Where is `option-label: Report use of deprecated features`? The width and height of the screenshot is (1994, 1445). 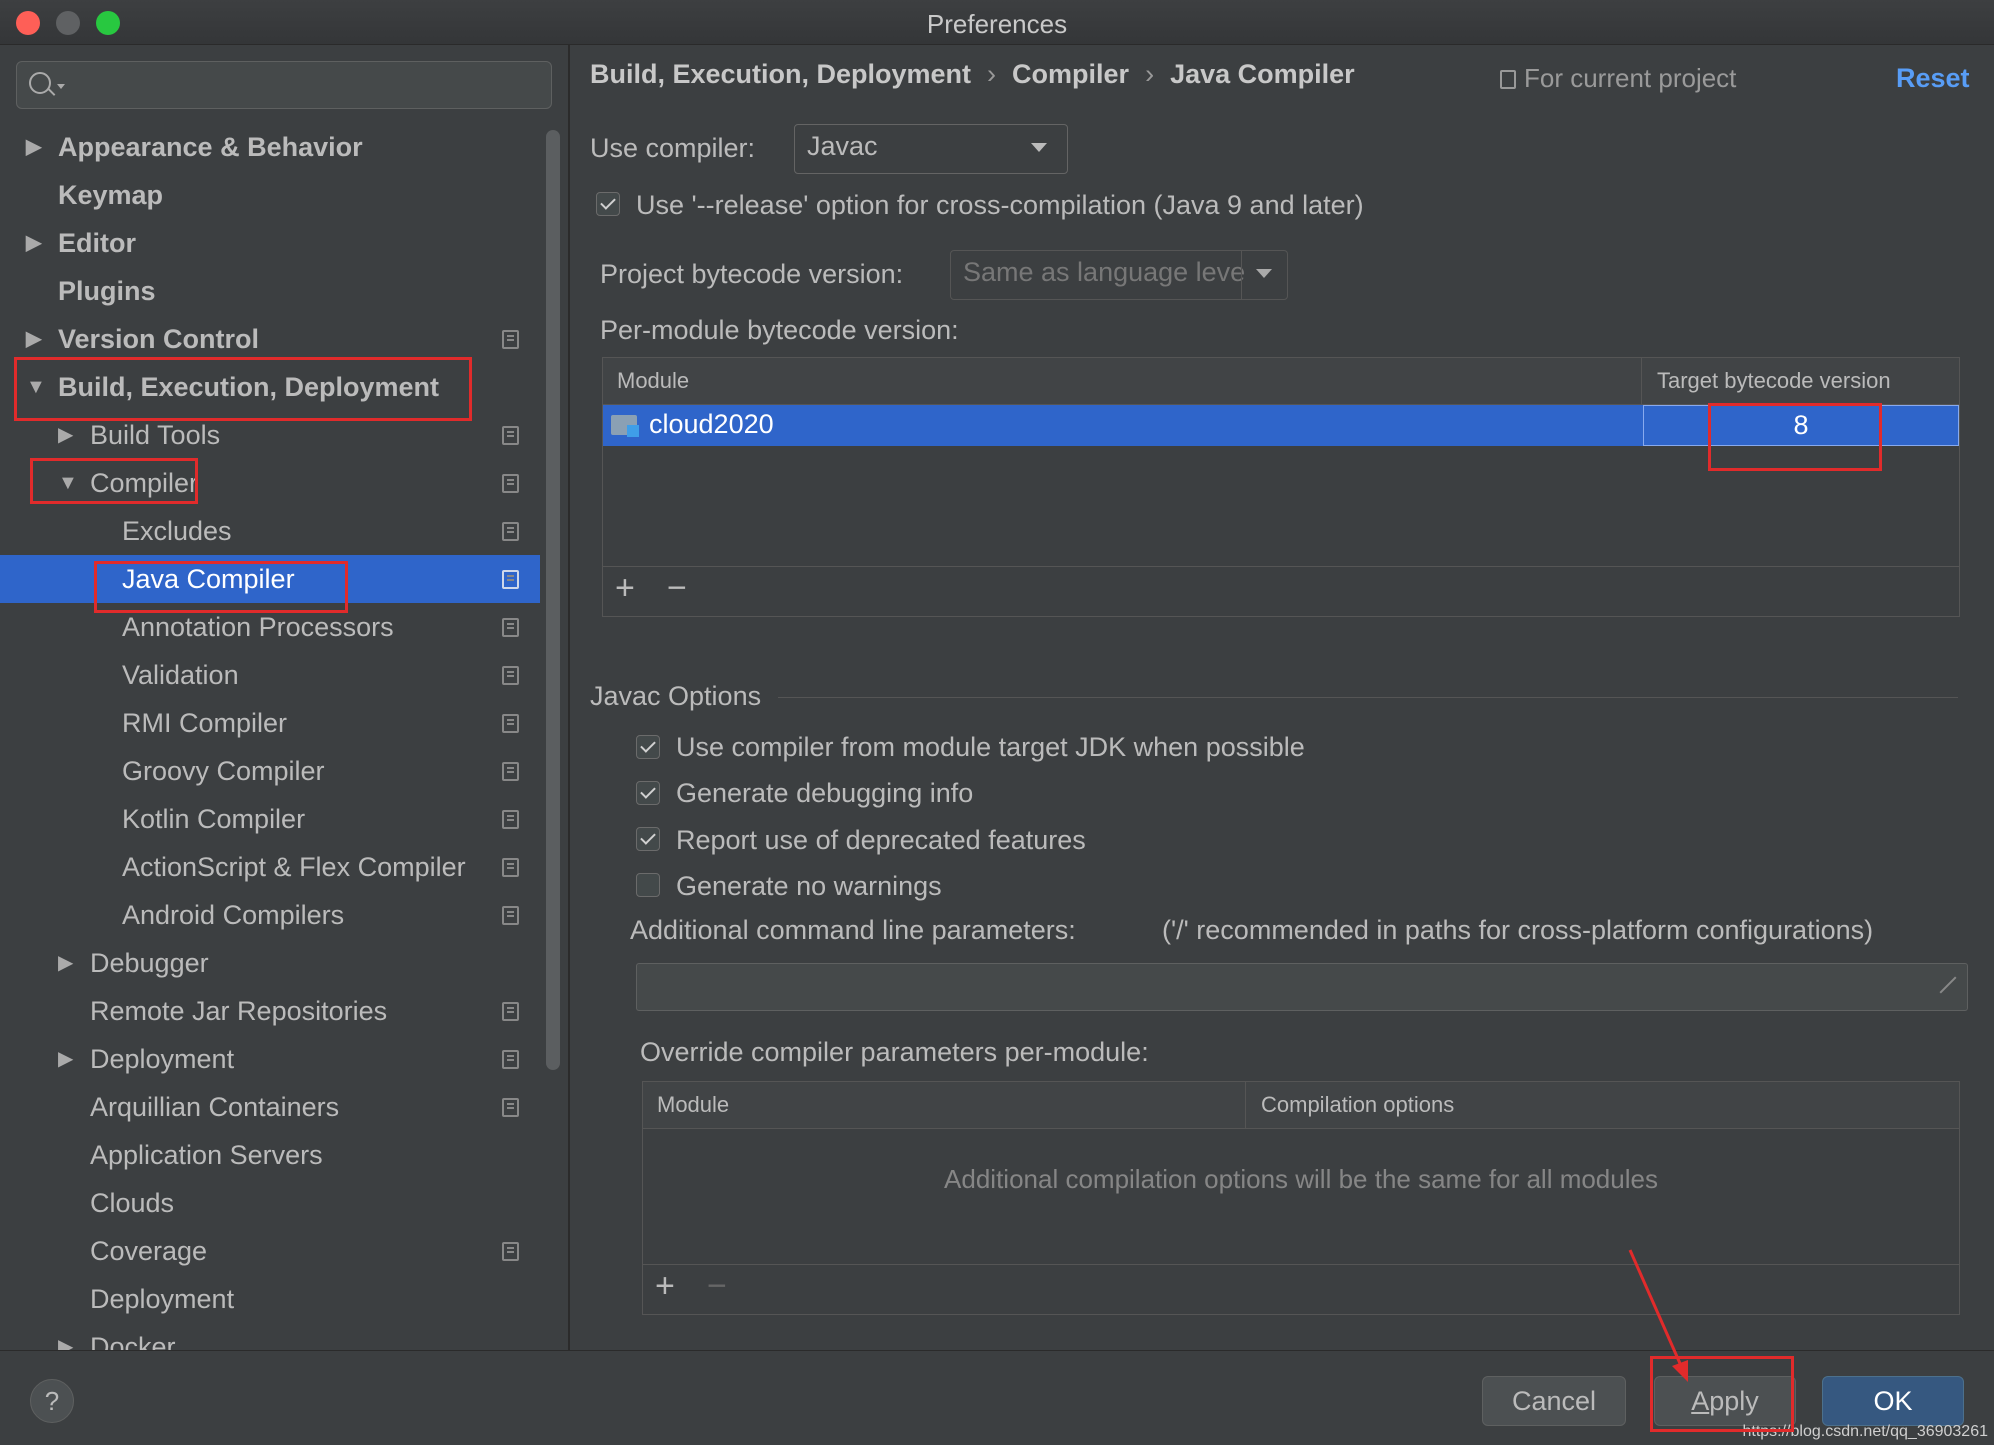
option-label: Report use of deprecated features is located at coordinates (881, 840).